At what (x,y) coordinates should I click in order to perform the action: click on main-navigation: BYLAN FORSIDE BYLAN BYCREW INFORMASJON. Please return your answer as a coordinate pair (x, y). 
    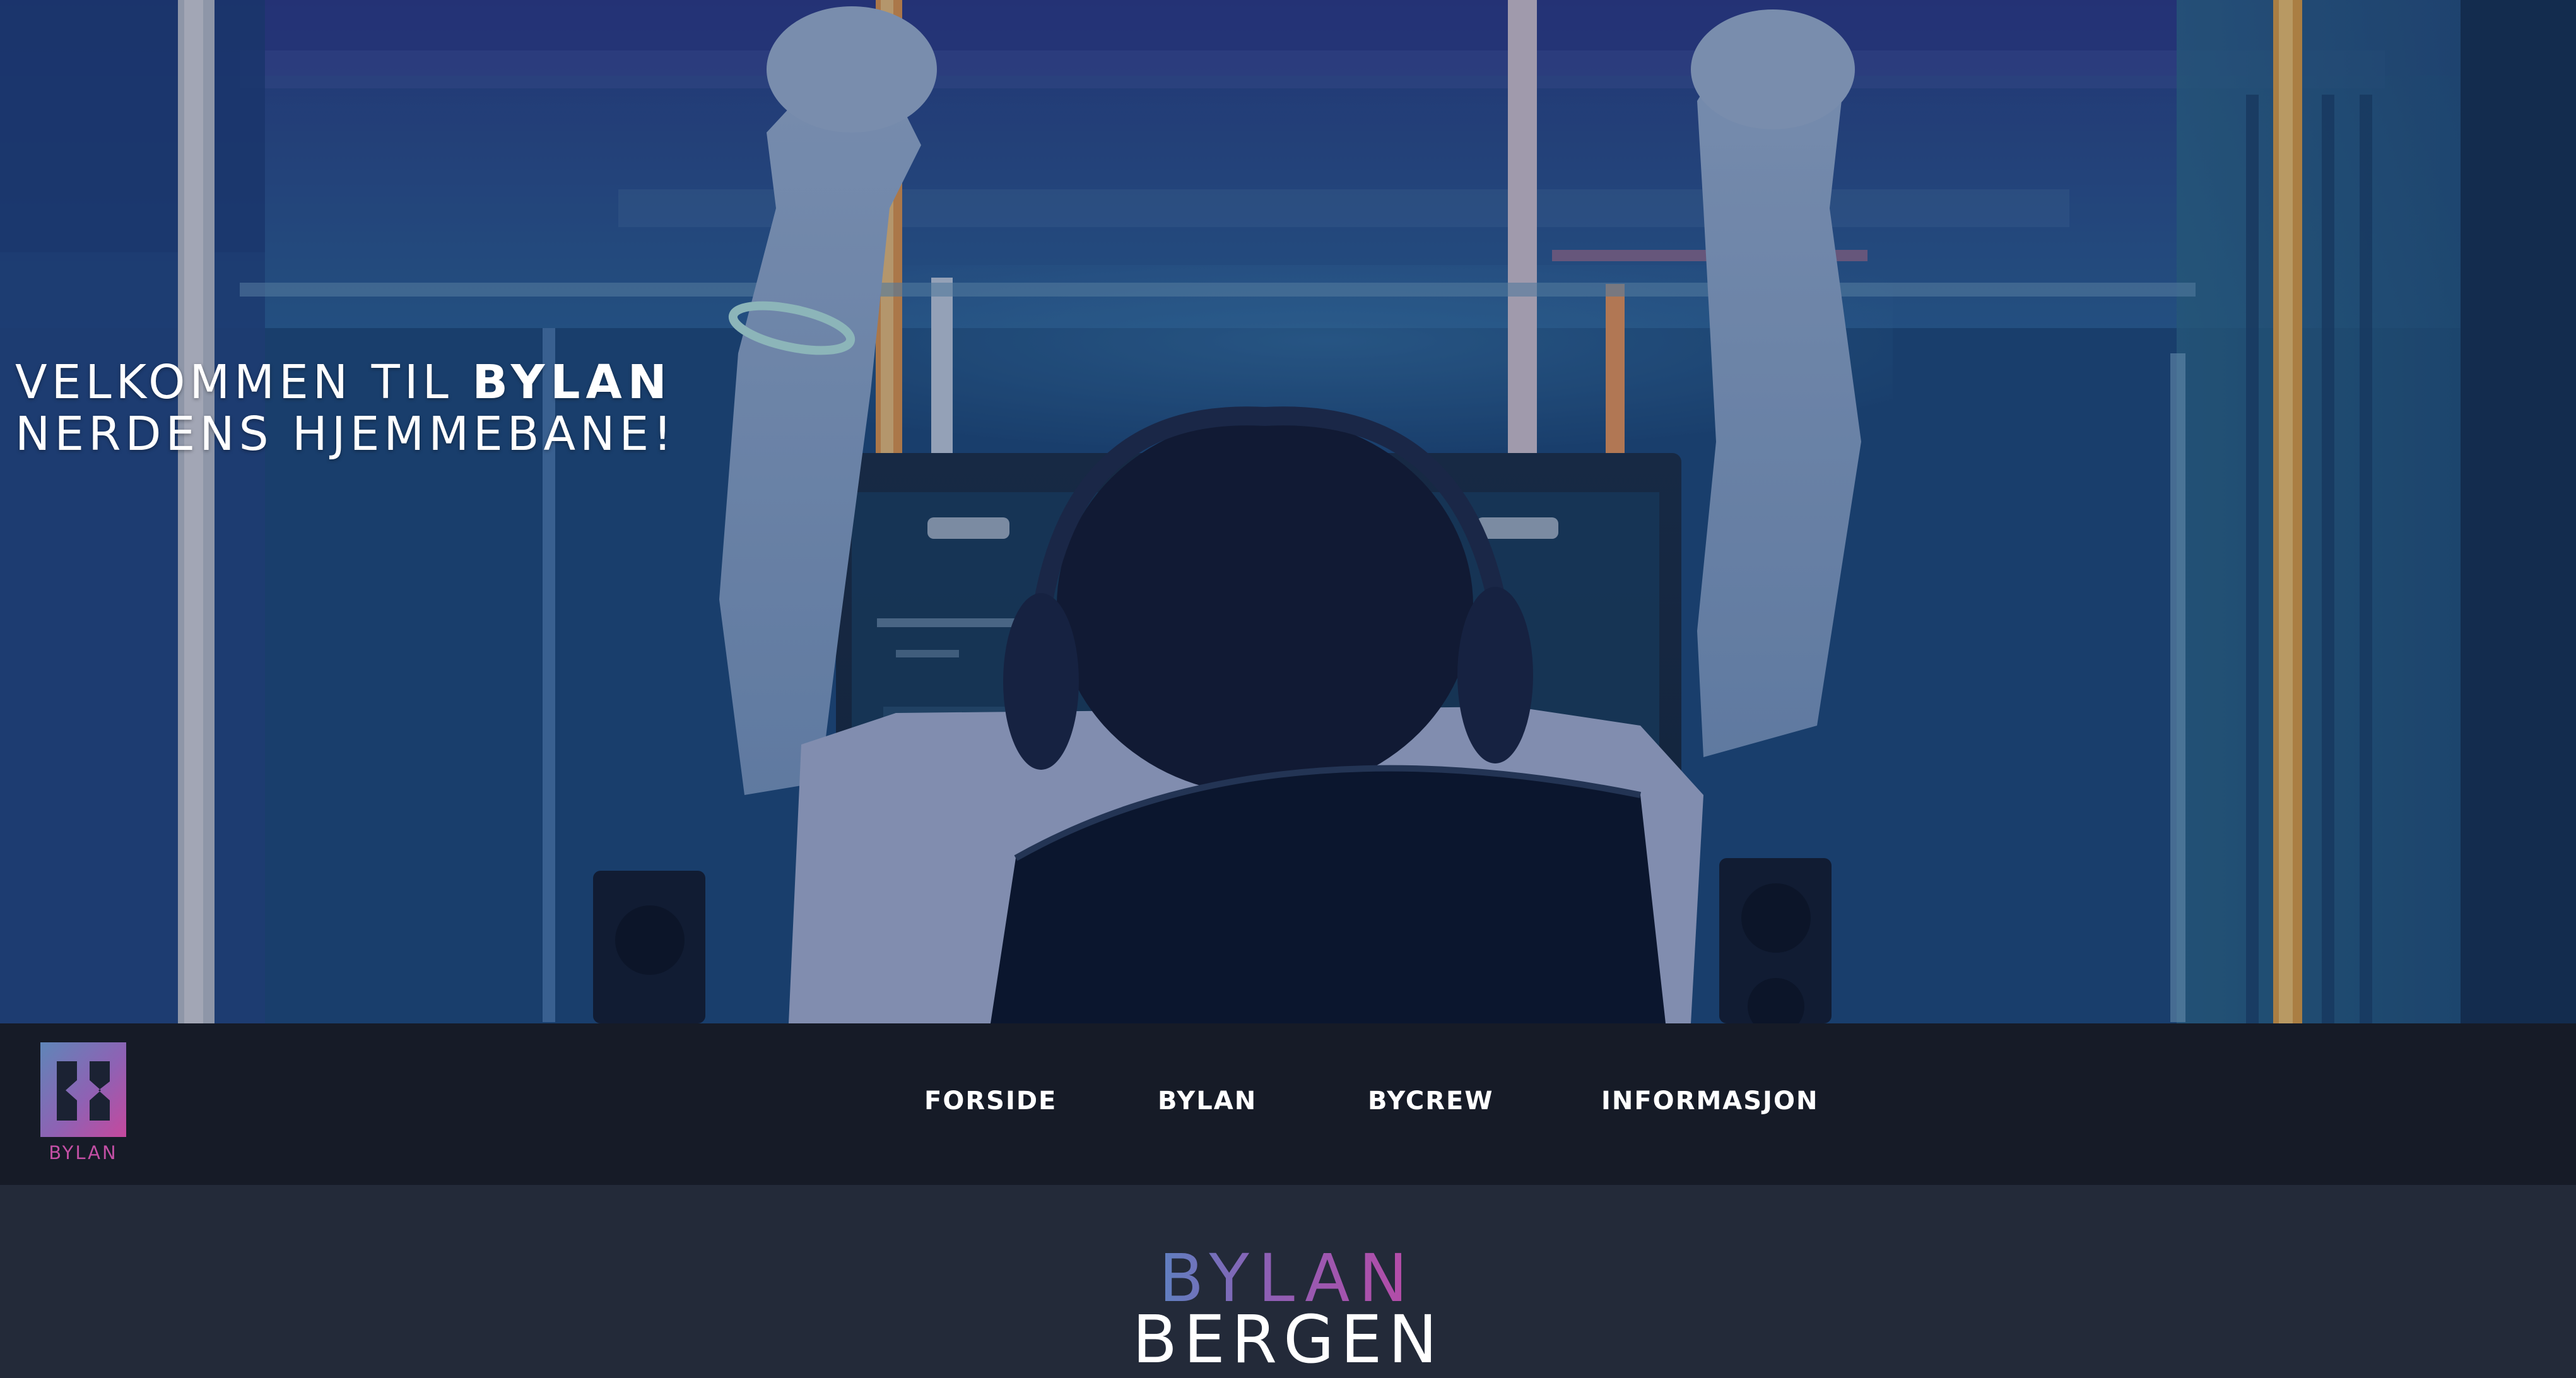
    Looking at the image, I should click on (1288, 1104).